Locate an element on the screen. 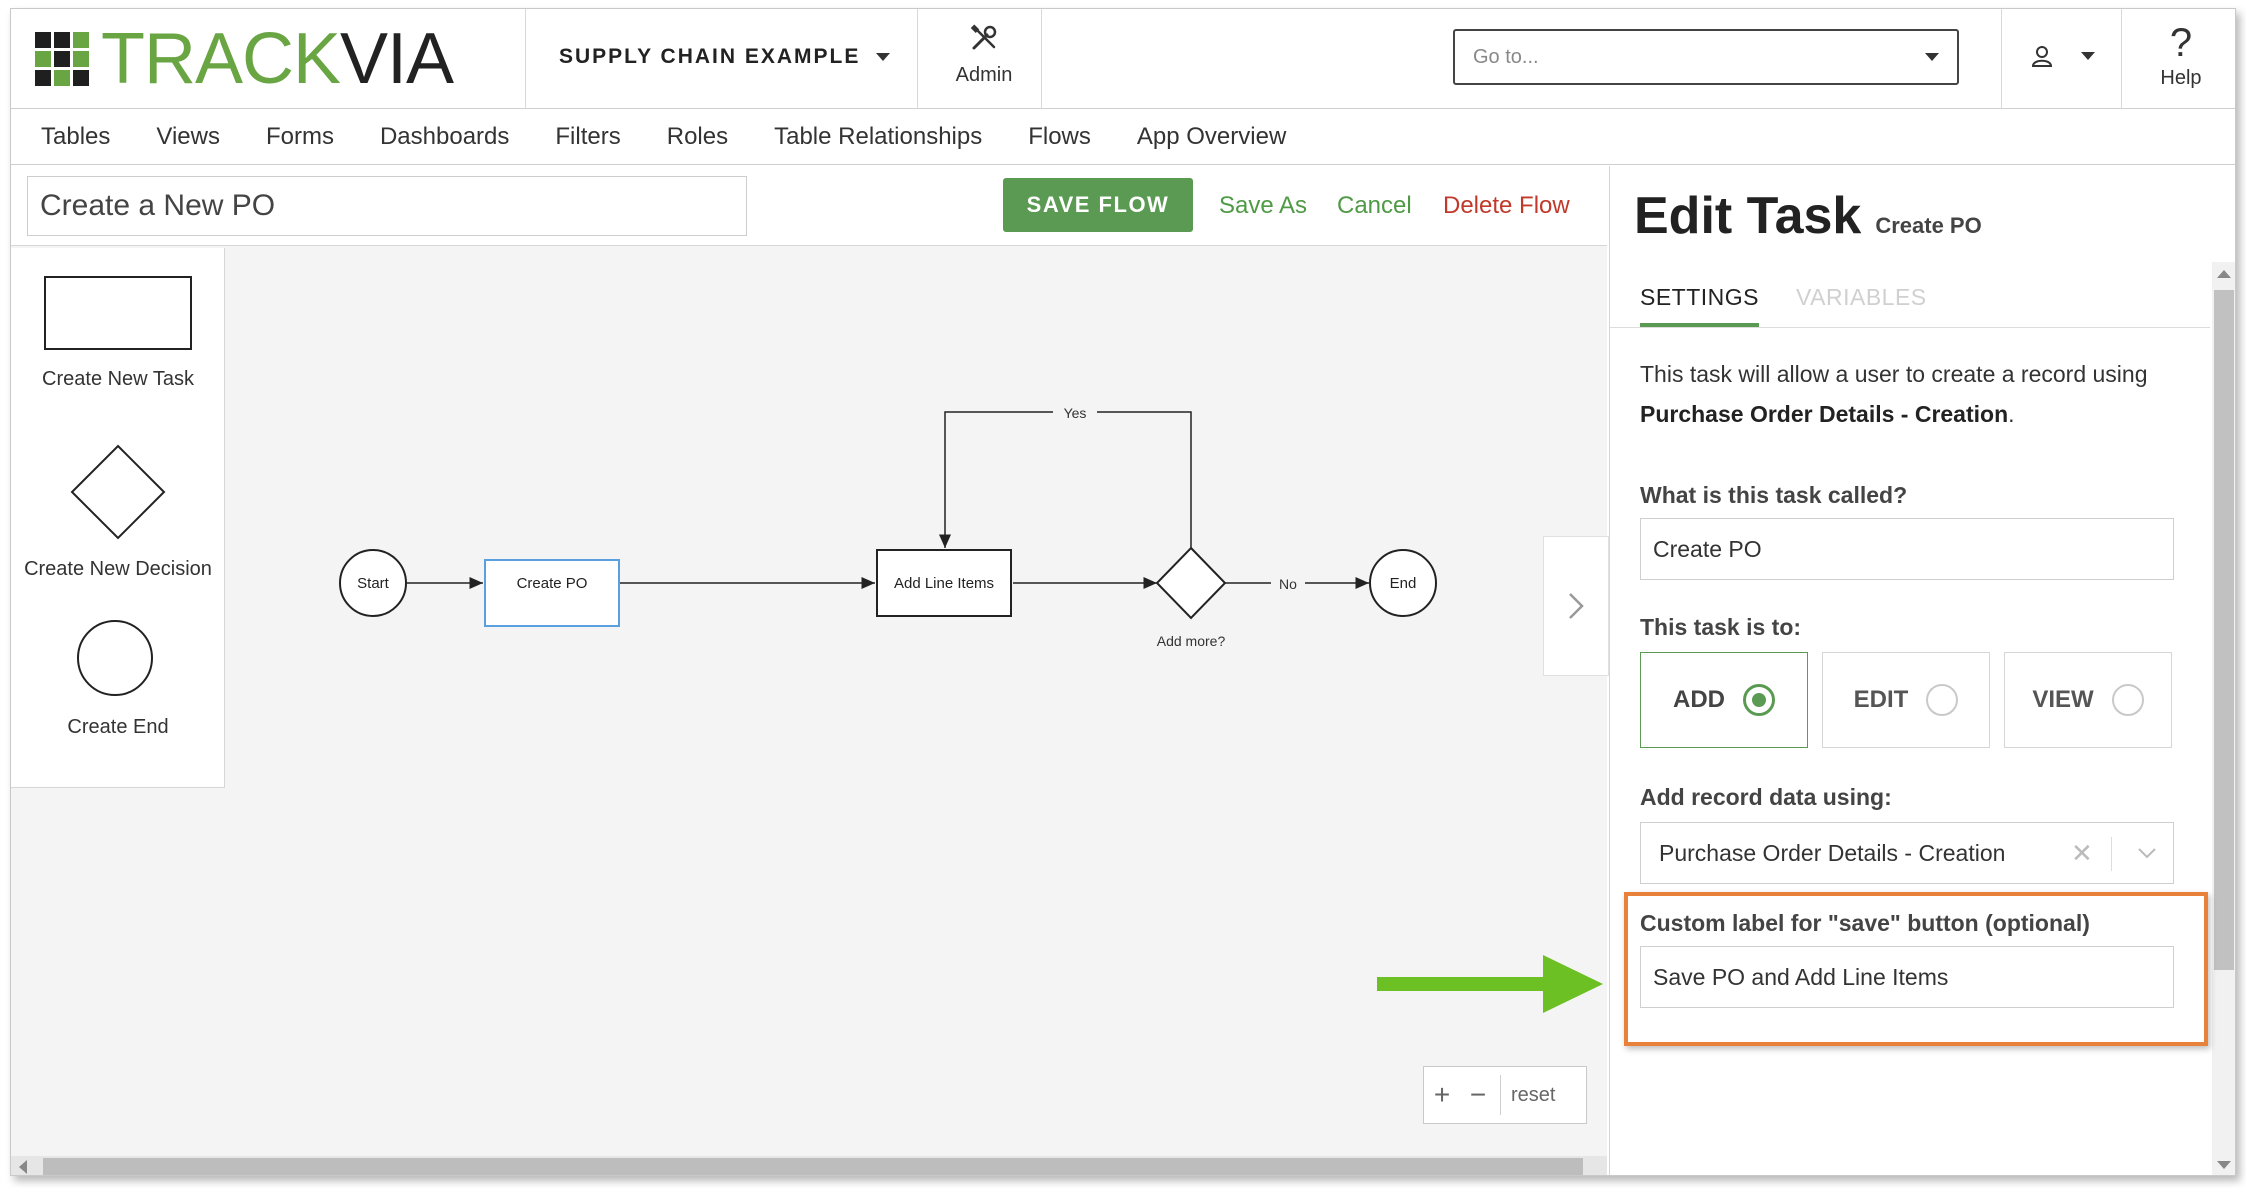 This screenshot has width=2246, height=1188. option-add: ADD is located at coordinates (1724, 700).